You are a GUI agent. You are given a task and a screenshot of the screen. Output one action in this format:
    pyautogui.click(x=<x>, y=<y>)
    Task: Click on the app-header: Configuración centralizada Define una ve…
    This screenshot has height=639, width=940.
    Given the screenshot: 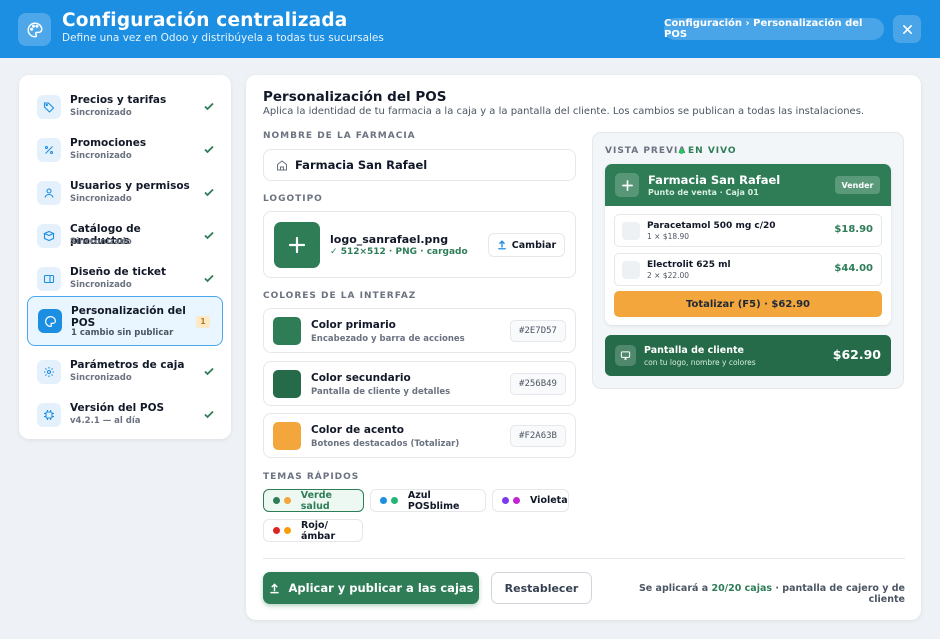 What is the action you would take?
    pyautogui.click(x=470, y=29)
    